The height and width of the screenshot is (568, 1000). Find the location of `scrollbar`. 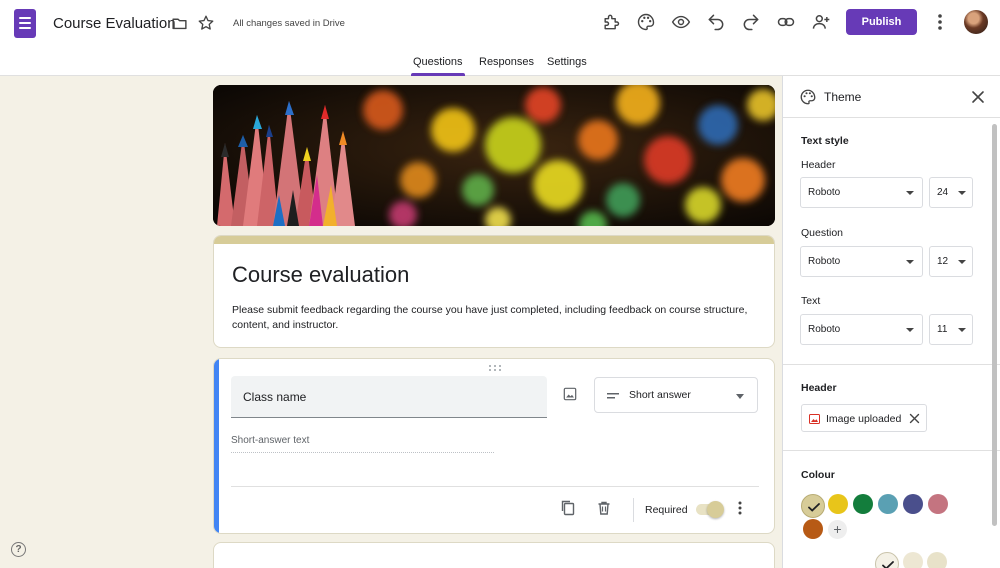

scrollbar is located at coordinates (994, 325).